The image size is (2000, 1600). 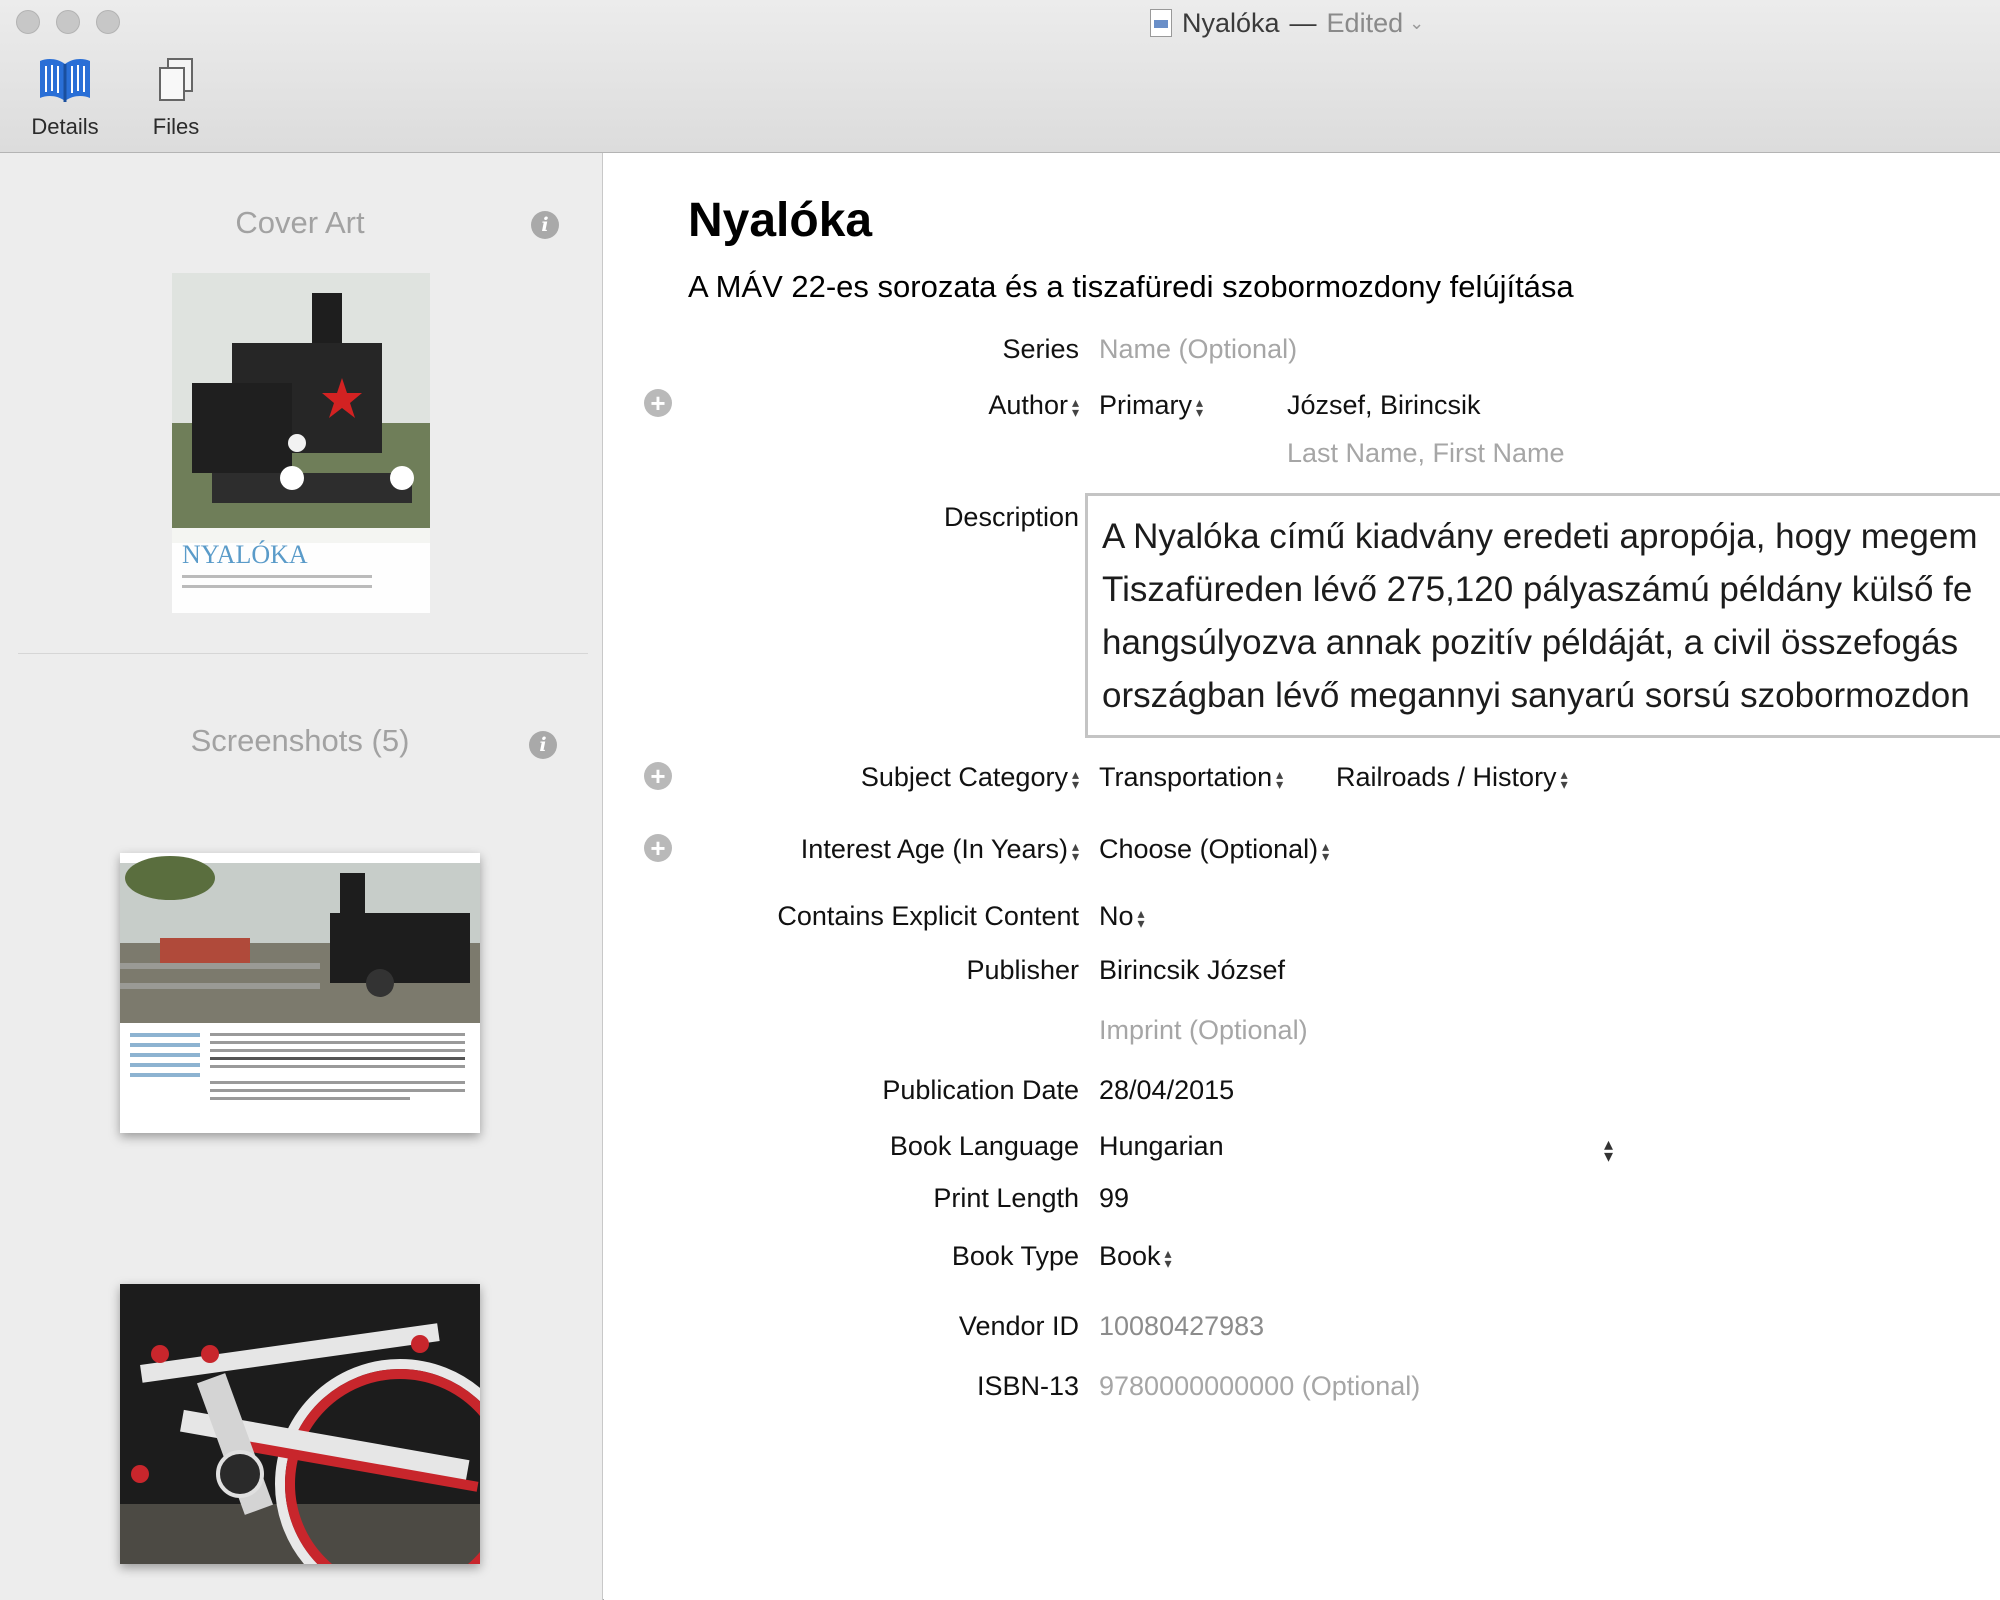 I want to click on series-input: Name (Optional), so click(x=1198, y=349).